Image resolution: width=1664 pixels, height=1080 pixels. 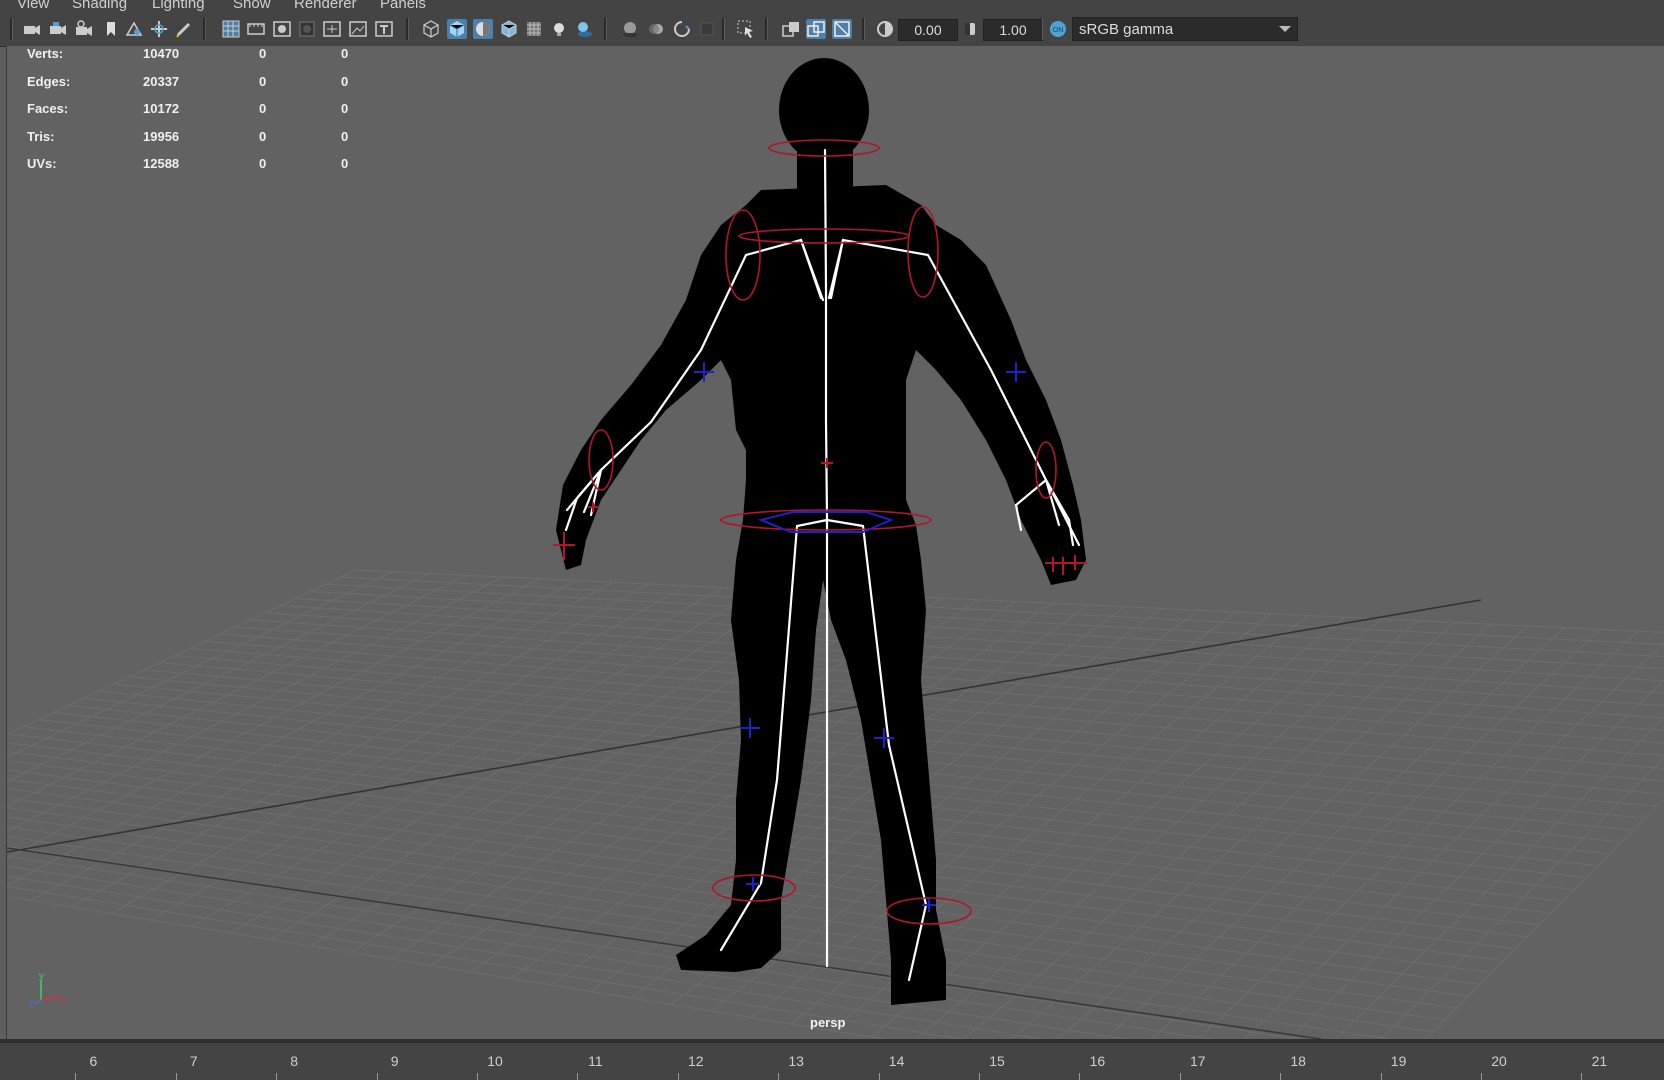 I want to click on camera-icon, so click(x=32, y=29).